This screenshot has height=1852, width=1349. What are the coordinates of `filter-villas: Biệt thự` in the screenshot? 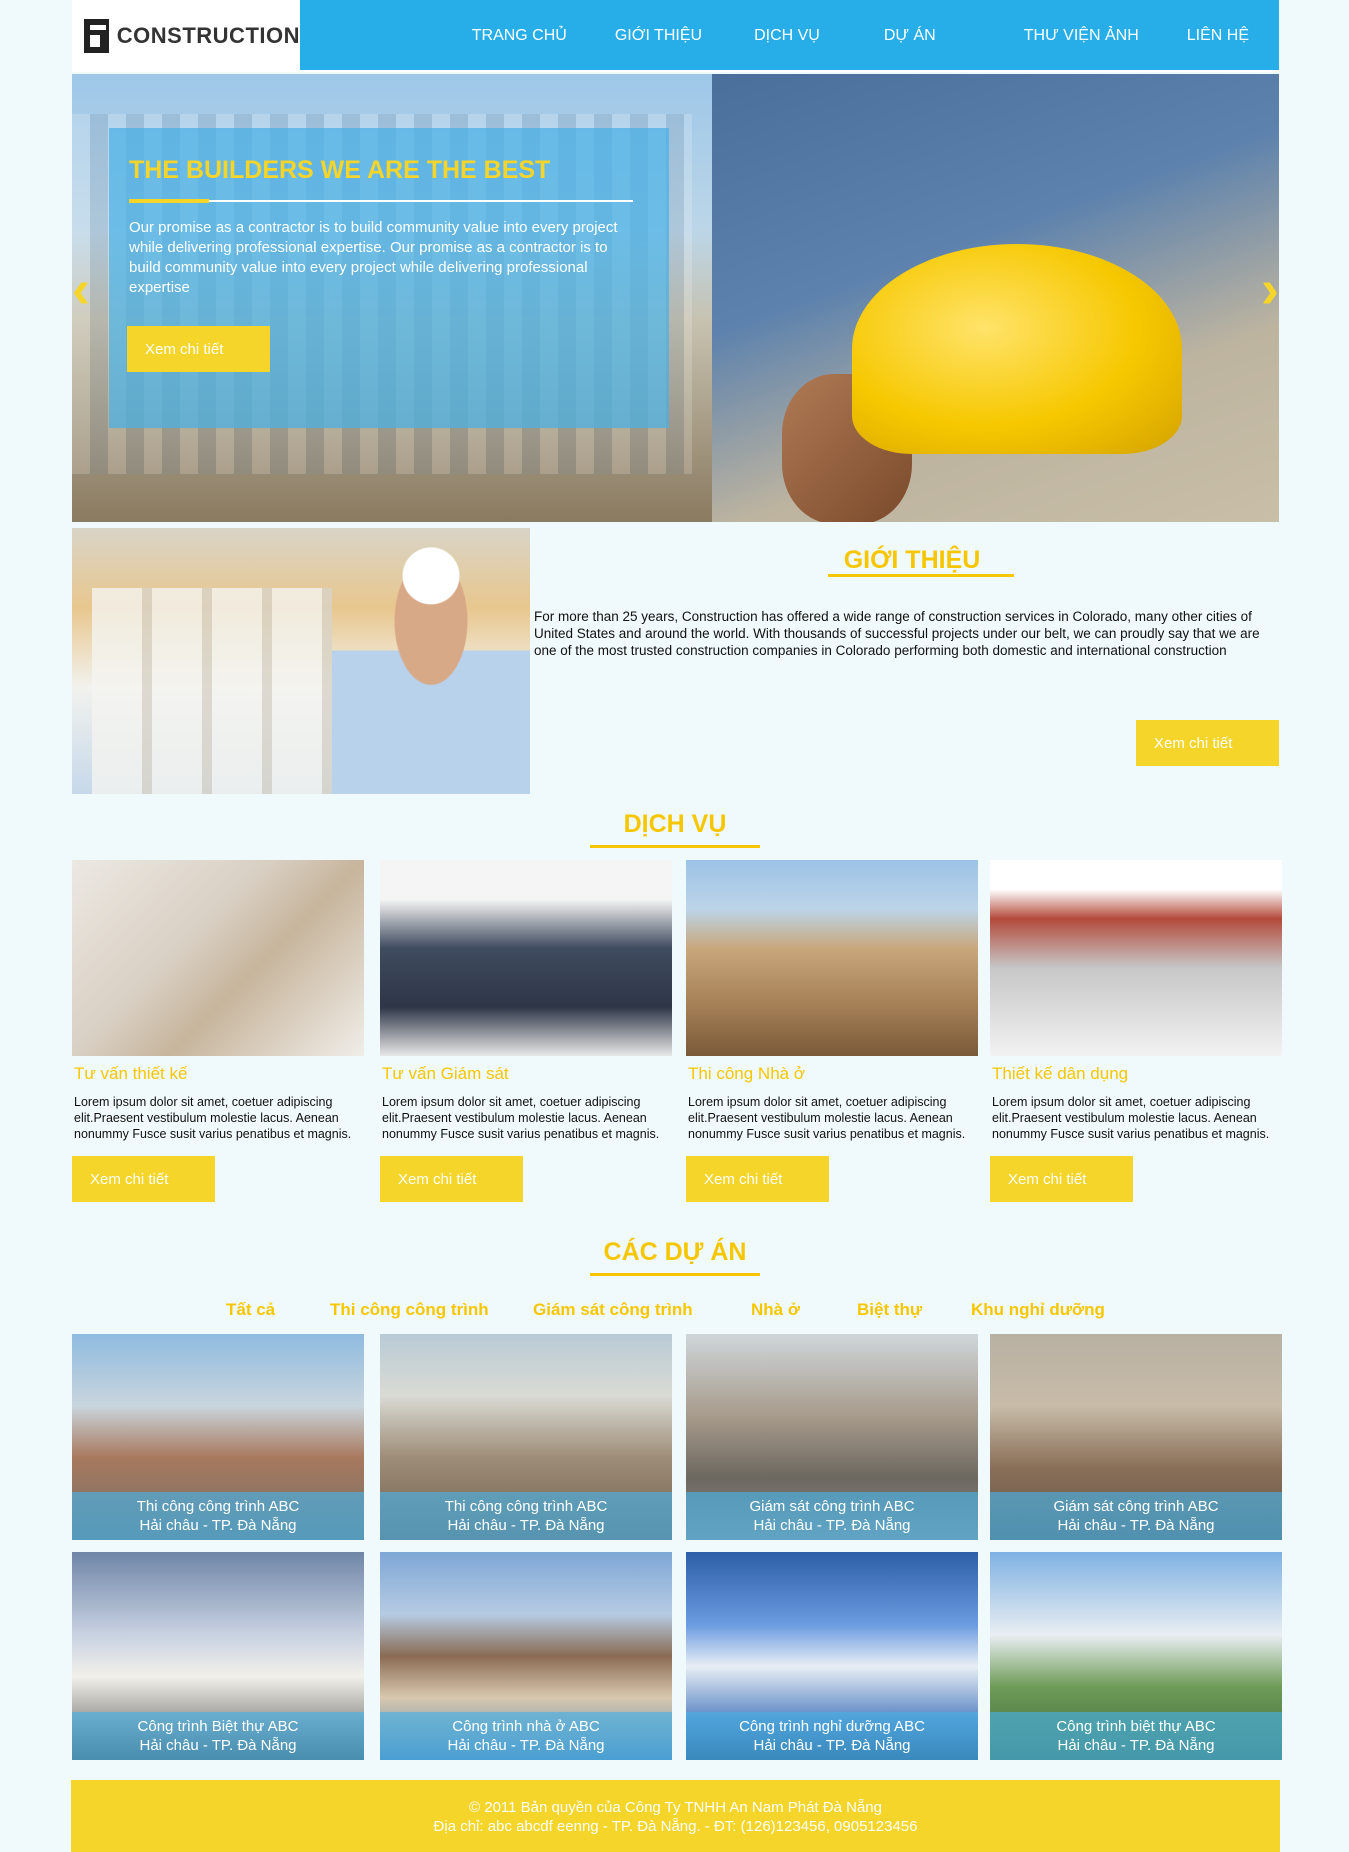 It's located at (889, 1310).